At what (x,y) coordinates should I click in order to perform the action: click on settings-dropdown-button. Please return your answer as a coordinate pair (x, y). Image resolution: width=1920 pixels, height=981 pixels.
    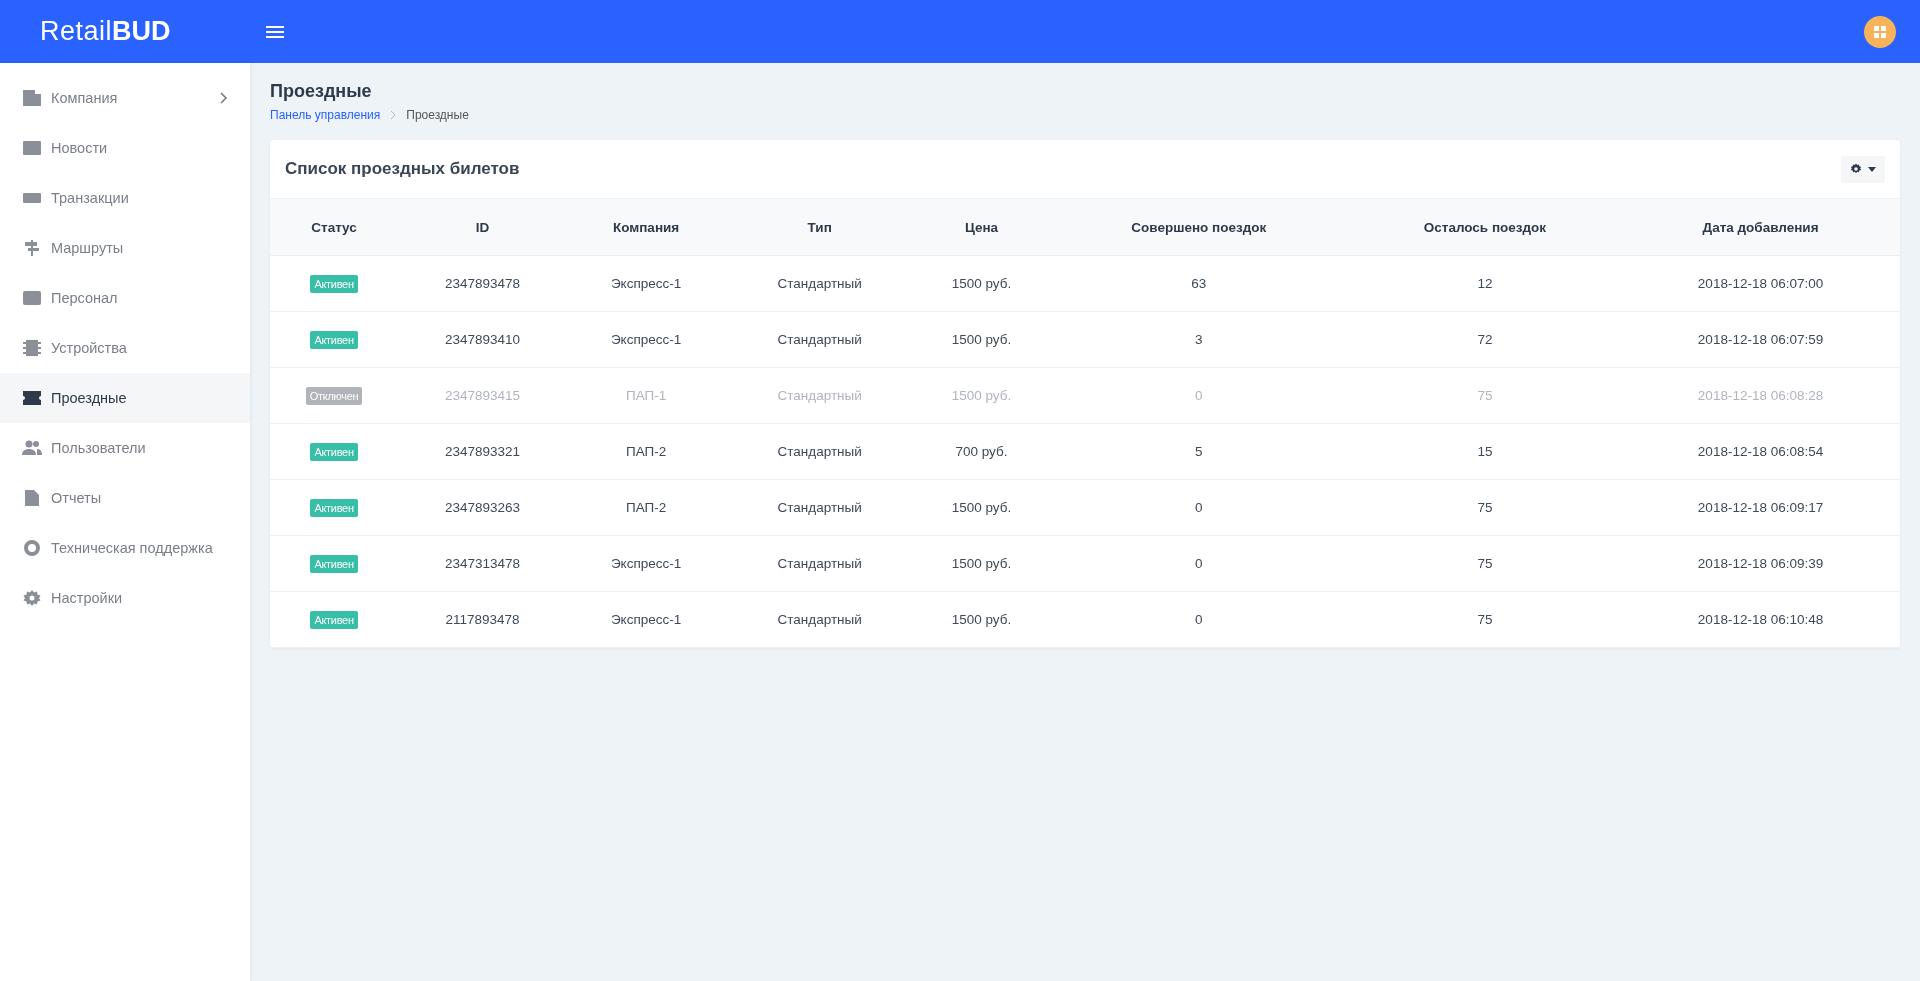
    Looking at the image, I should click on (1863, 169).